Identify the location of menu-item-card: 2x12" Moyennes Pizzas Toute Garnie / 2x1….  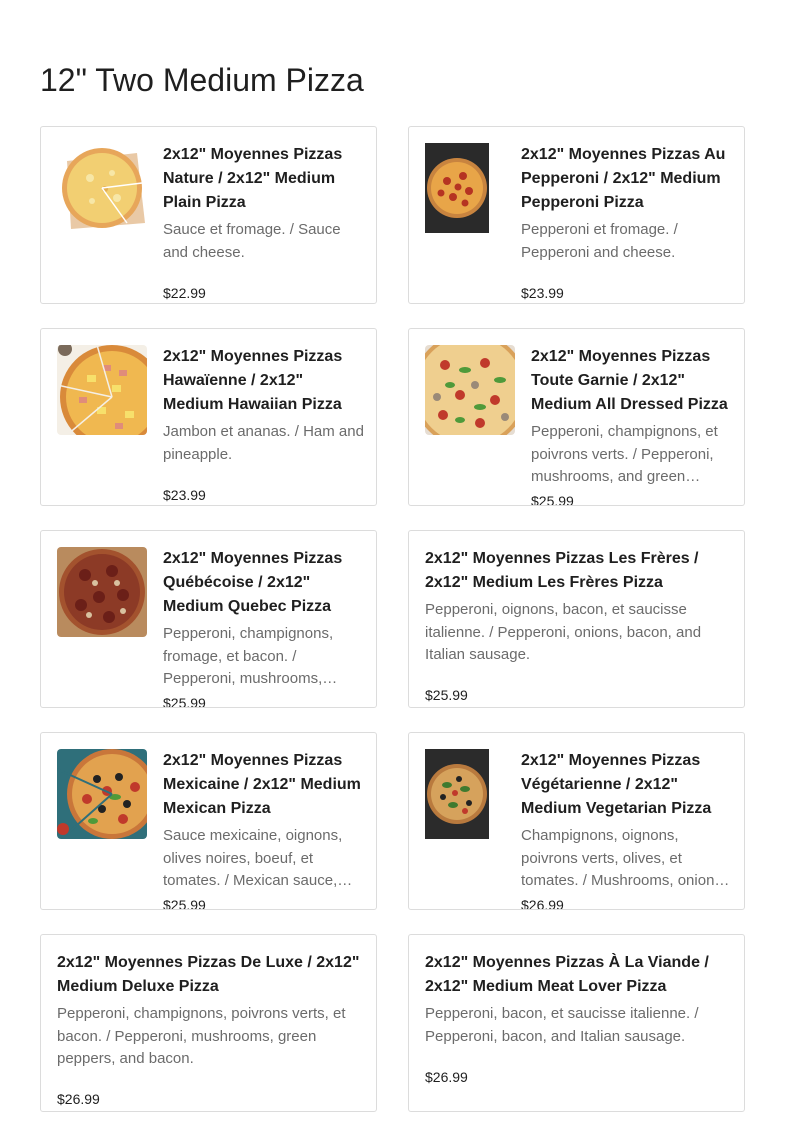
(576, 417).